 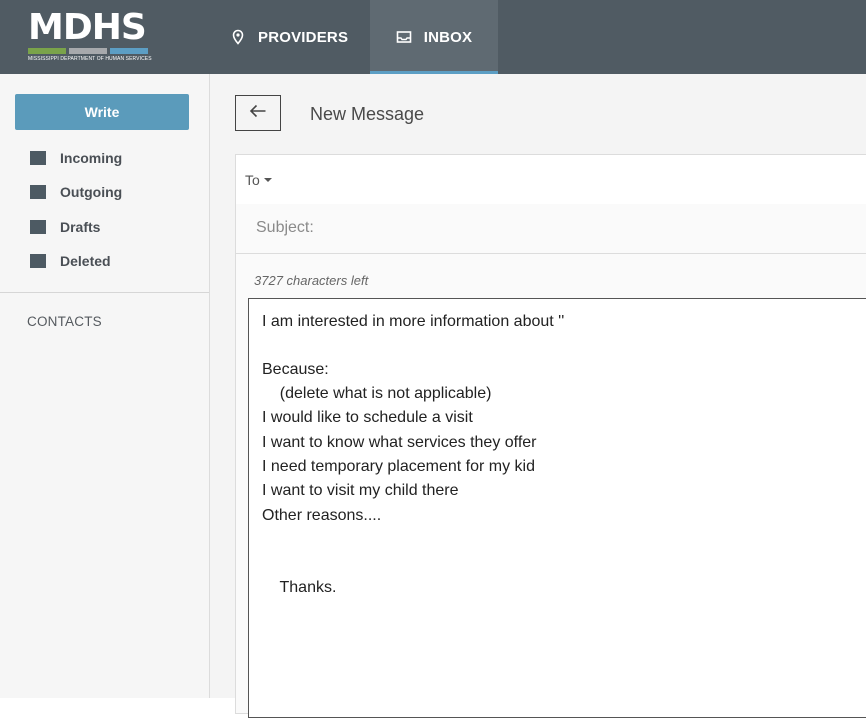 I want to click on inbox-icon, so click(x=404, y=37).